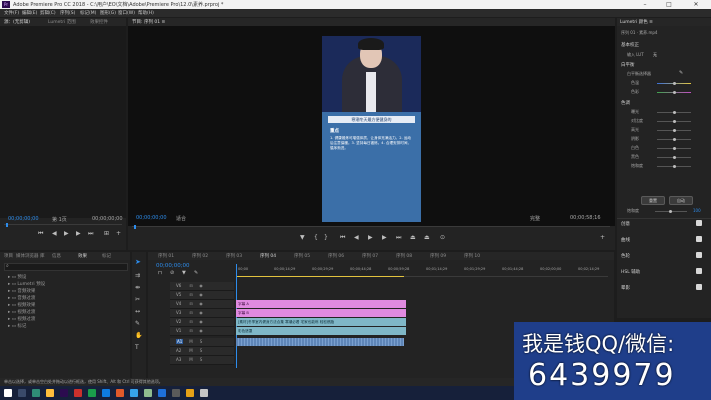  I want to click on tab-project: 项目, so click(8, 256).